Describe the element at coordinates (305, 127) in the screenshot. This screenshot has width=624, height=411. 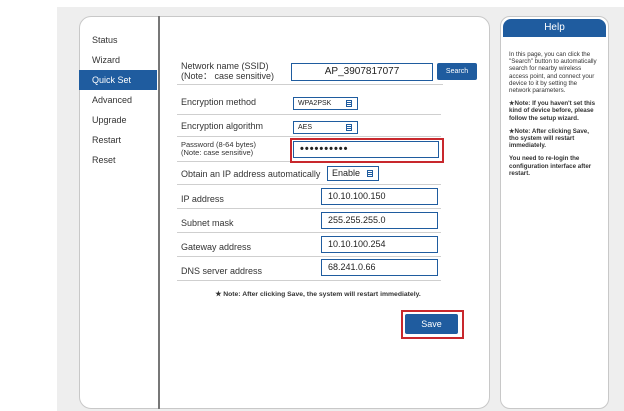
I see `encryption-algorithm-value: AES` at that location.